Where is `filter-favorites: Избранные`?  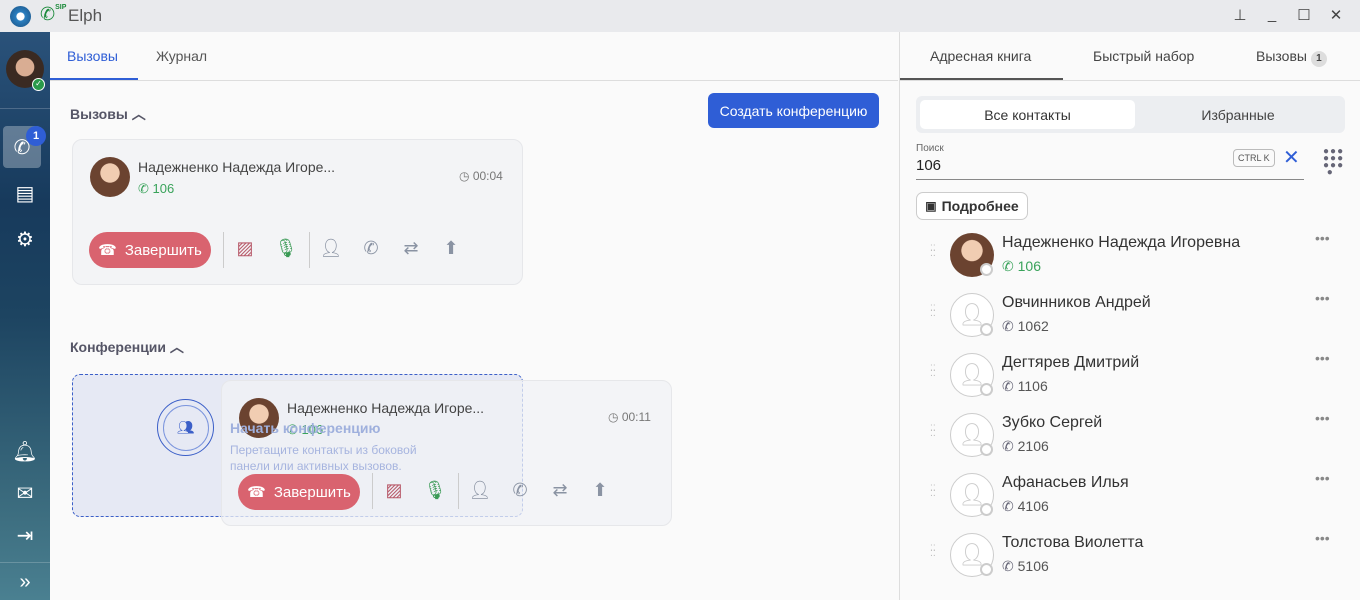 filter-favorites: Избранные is located at coordinates (1238, 114).